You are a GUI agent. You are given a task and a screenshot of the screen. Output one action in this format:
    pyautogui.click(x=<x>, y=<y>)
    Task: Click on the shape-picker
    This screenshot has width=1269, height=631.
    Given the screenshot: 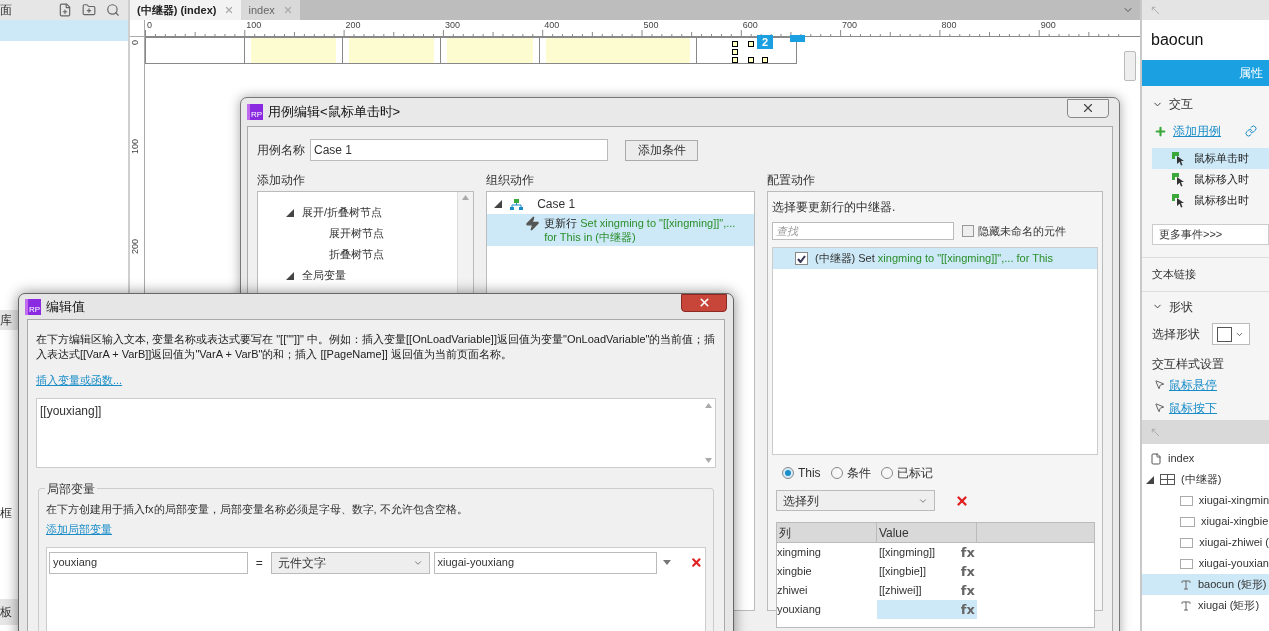 What is the action you would take?
    pyautogui.click(x=1231, y=334)
    